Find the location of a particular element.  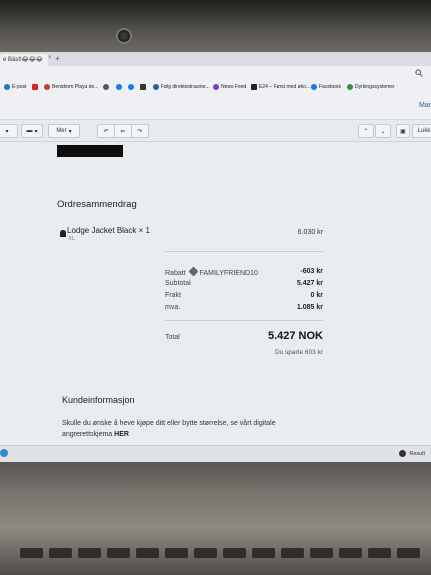

more-button: Mer ▾ is located at coordinates (64, 131).